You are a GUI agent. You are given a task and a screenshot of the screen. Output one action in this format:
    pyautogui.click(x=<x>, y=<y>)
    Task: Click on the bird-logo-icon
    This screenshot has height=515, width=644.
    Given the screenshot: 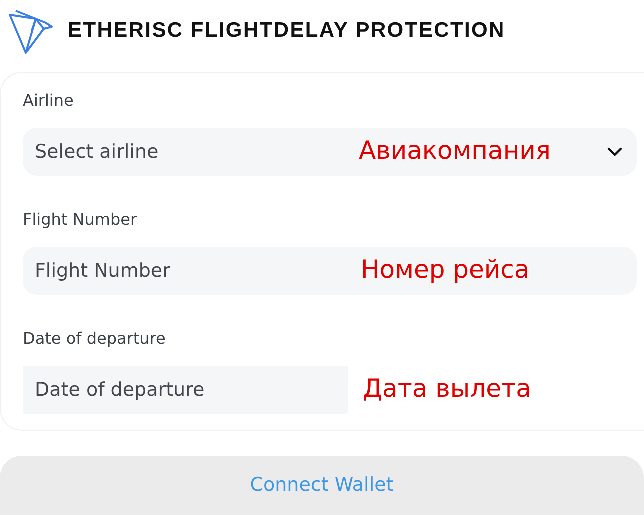 What is the action you would take?
    pyautogui.click(x=31, y=31)
    